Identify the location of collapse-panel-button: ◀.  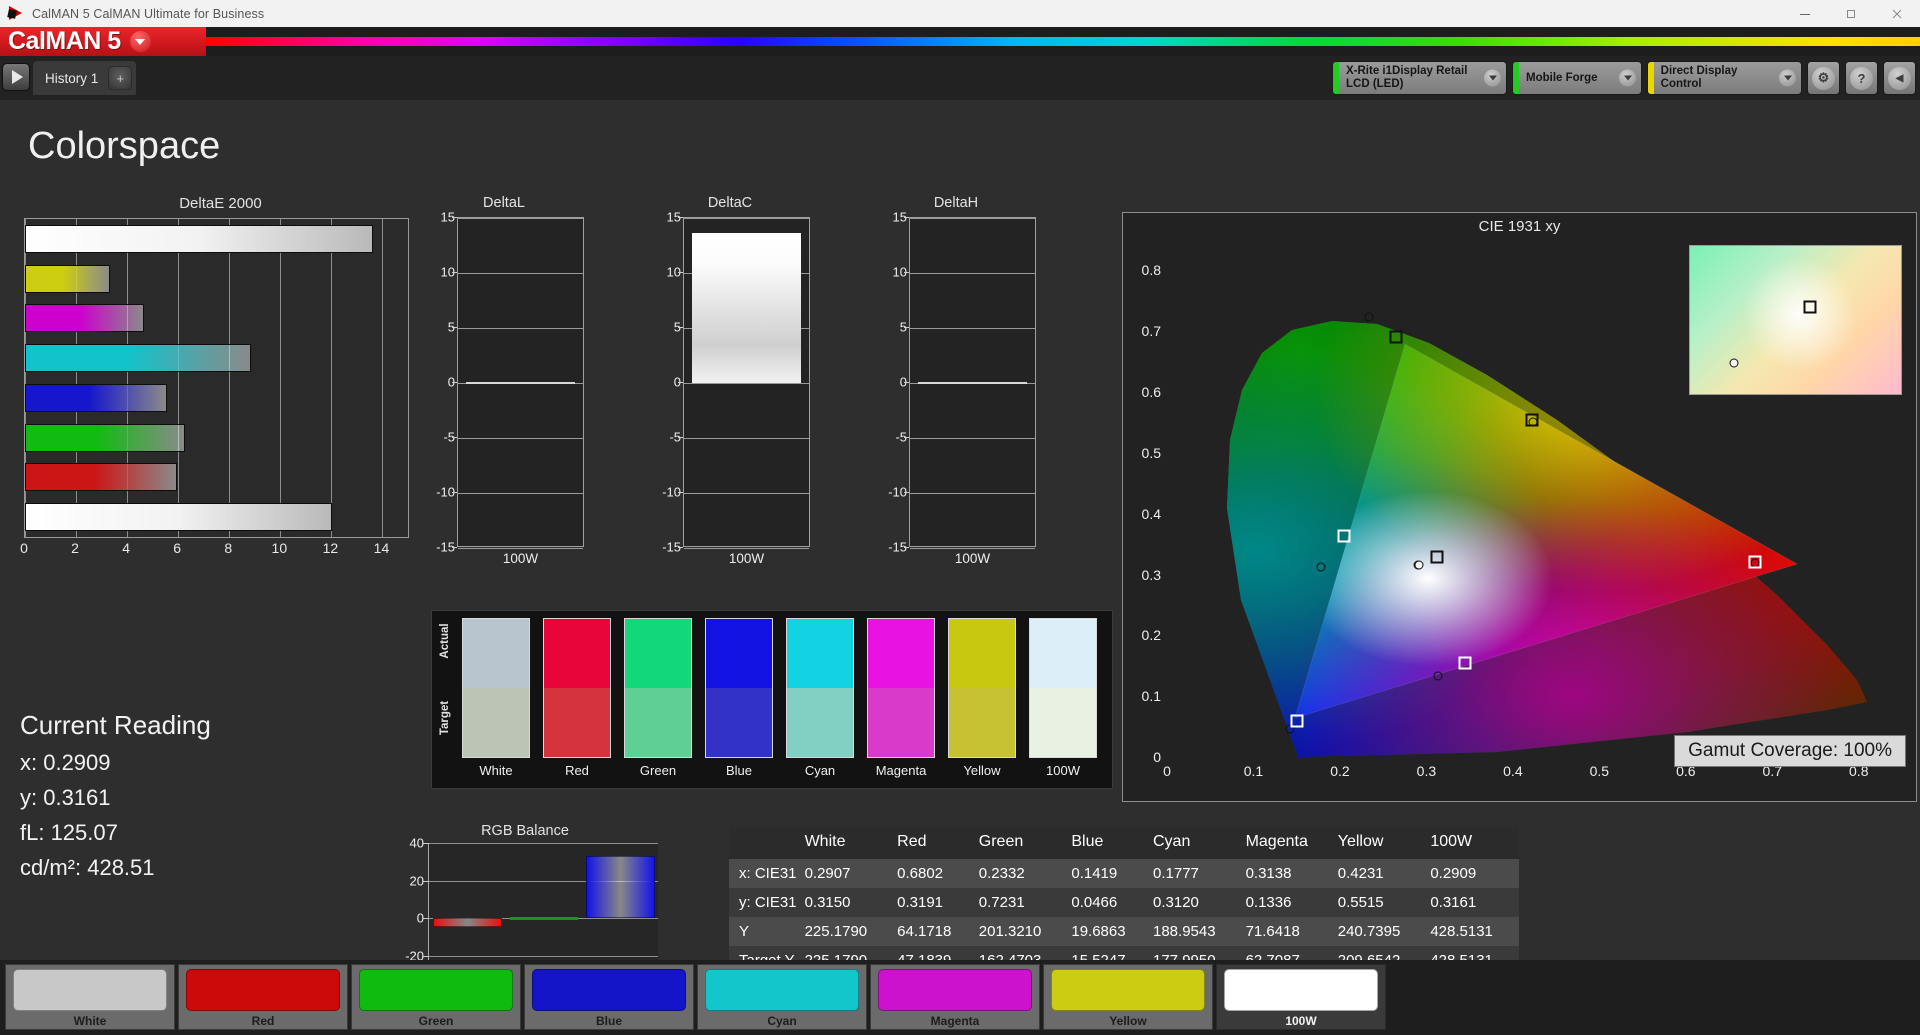
(1899, 78).